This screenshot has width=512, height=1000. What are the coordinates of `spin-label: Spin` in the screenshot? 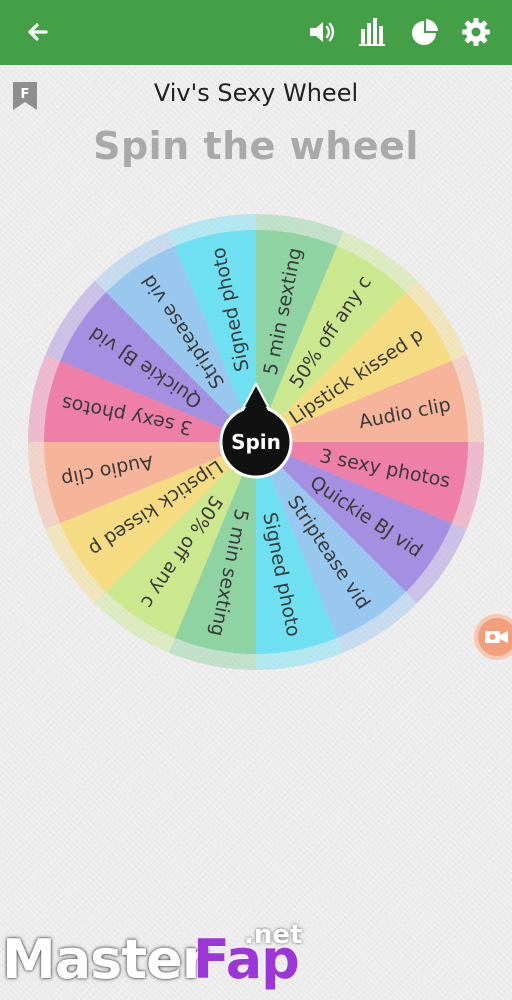 It's located at (256, 442).